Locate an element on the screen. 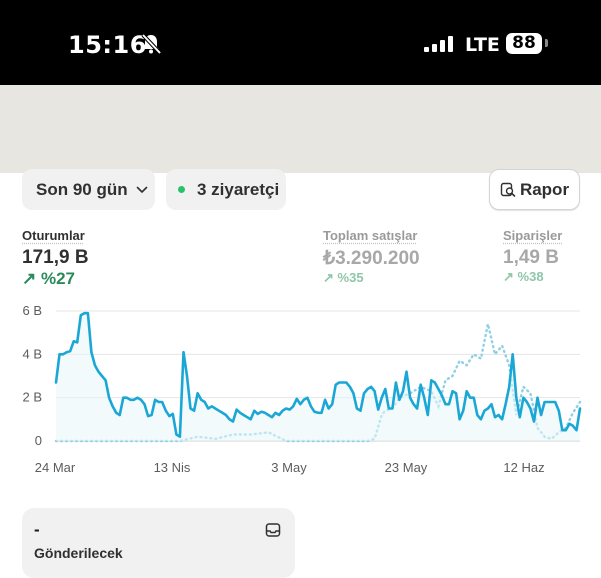  inbox-icon is located at coordinates (273, 530).